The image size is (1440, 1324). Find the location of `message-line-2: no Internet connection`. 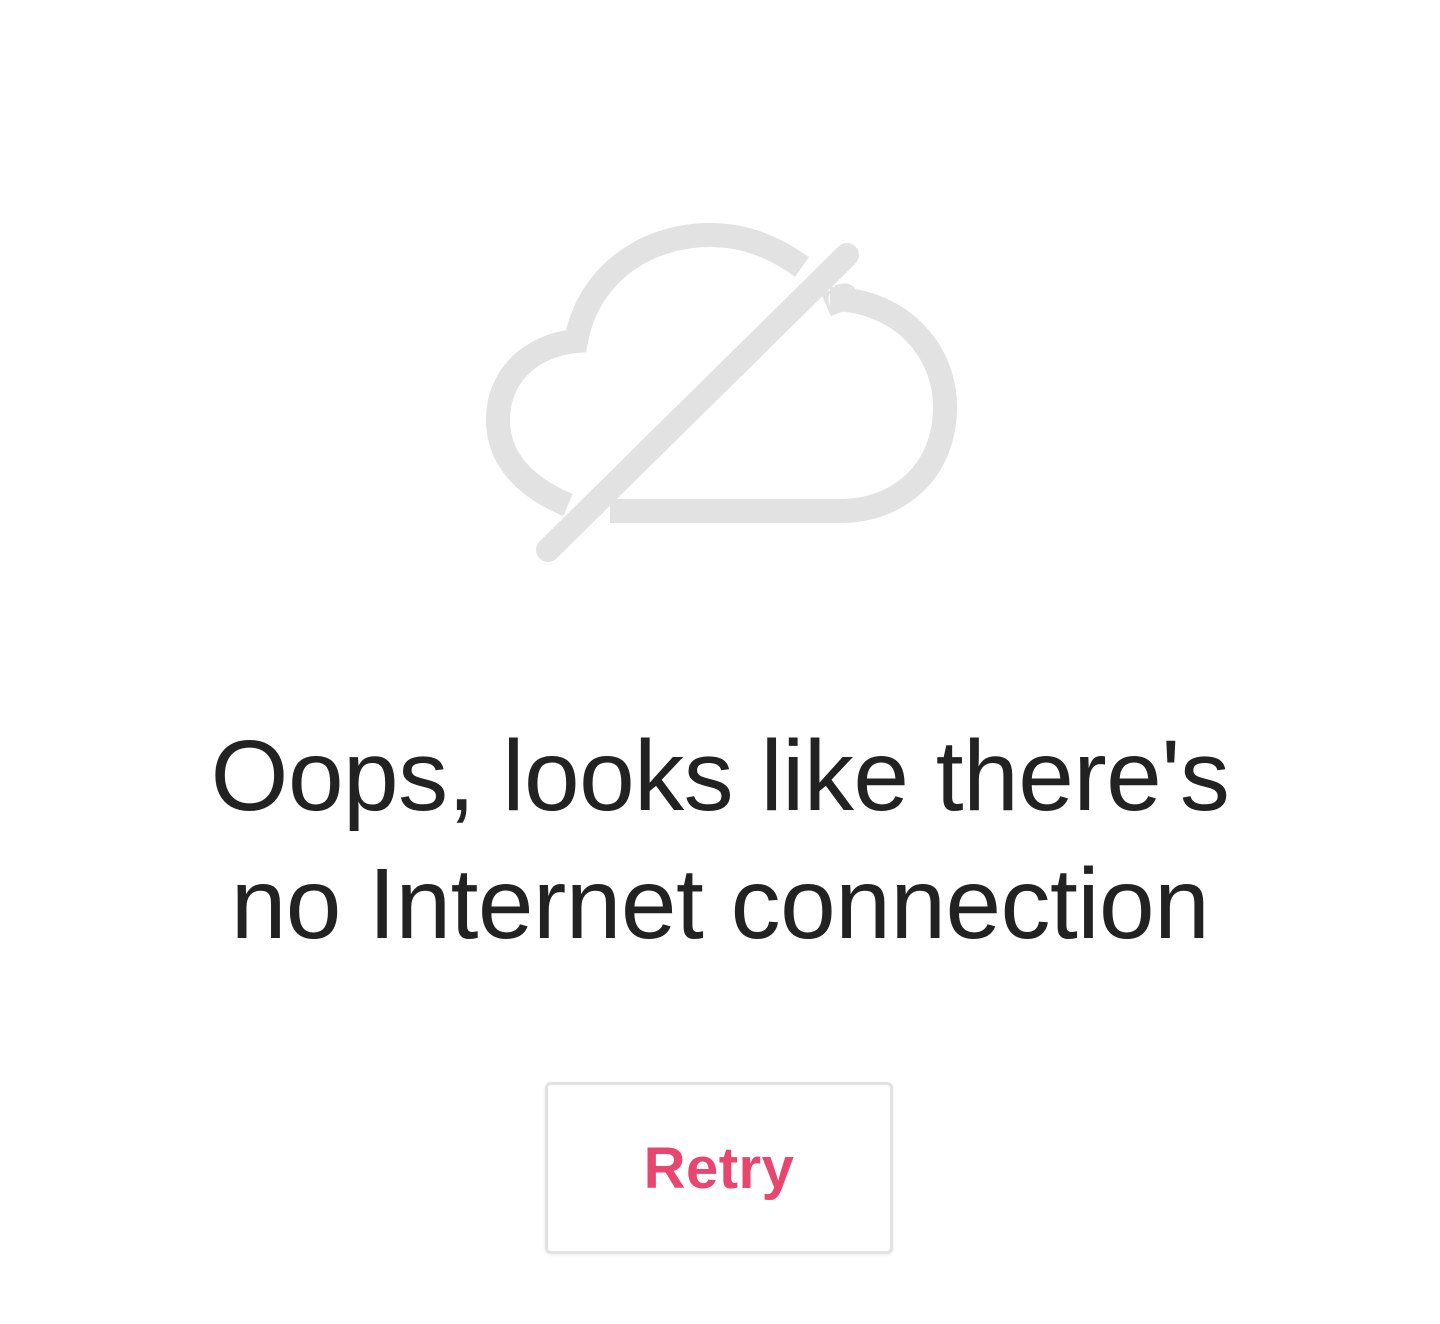

message-line-2: no Internet connection is located at coordinates (720, 904).